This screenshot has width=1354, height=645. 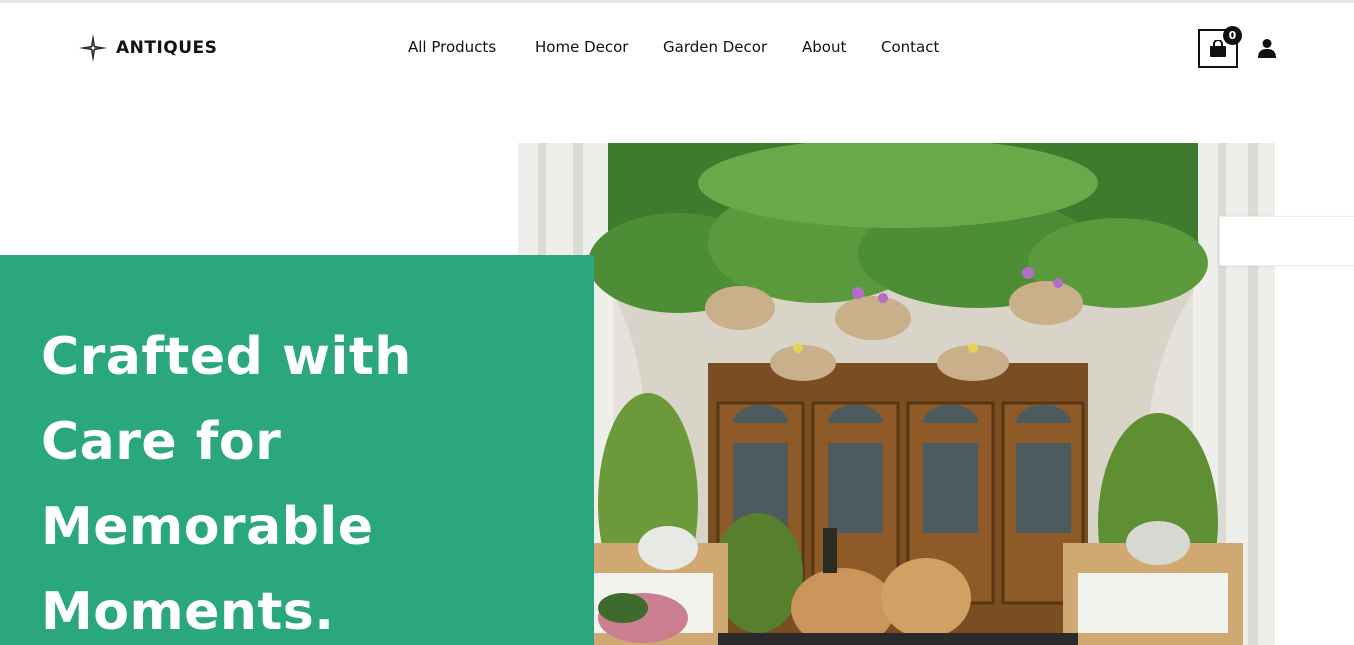 I want to click on nav-garden-decor: Garden Decor, so click(x=715, y=47).